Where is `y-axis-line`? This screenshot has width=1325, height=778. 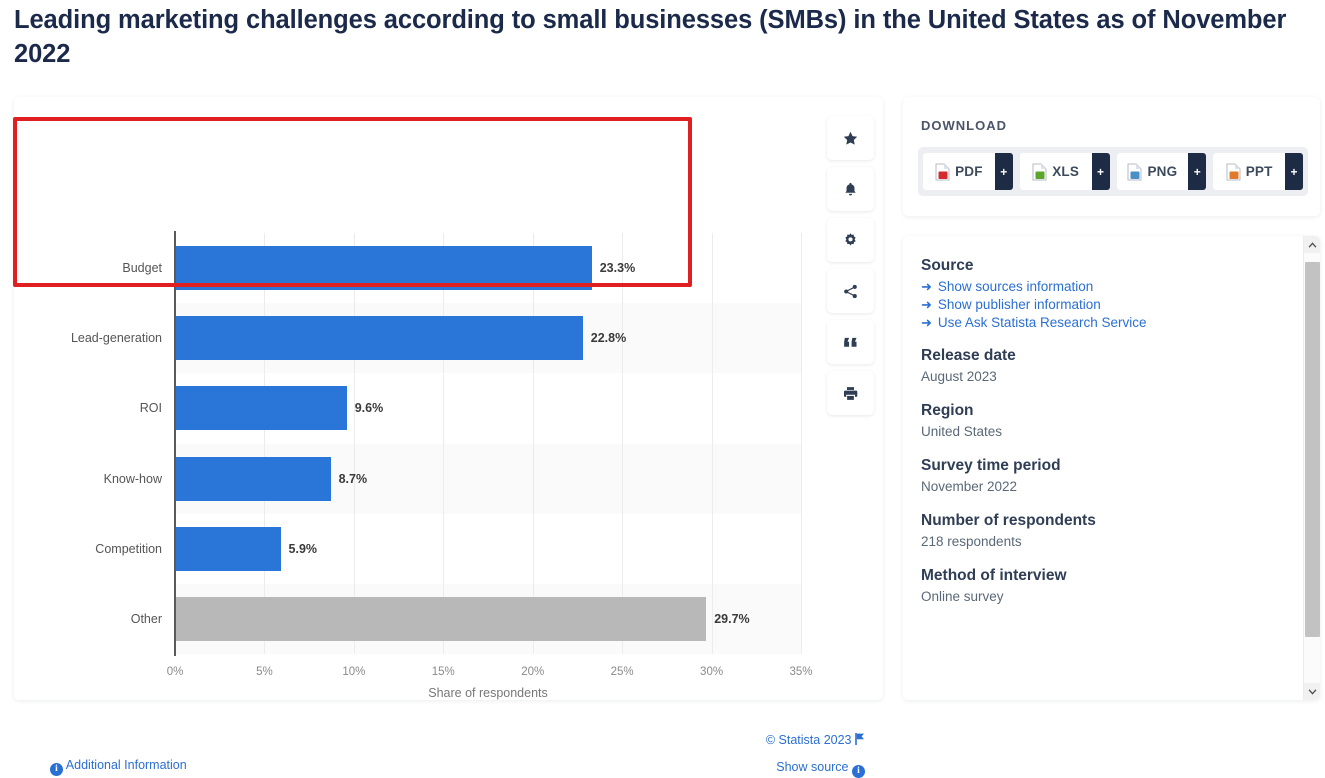
y-axis-line is located at coordinates (175, 443).